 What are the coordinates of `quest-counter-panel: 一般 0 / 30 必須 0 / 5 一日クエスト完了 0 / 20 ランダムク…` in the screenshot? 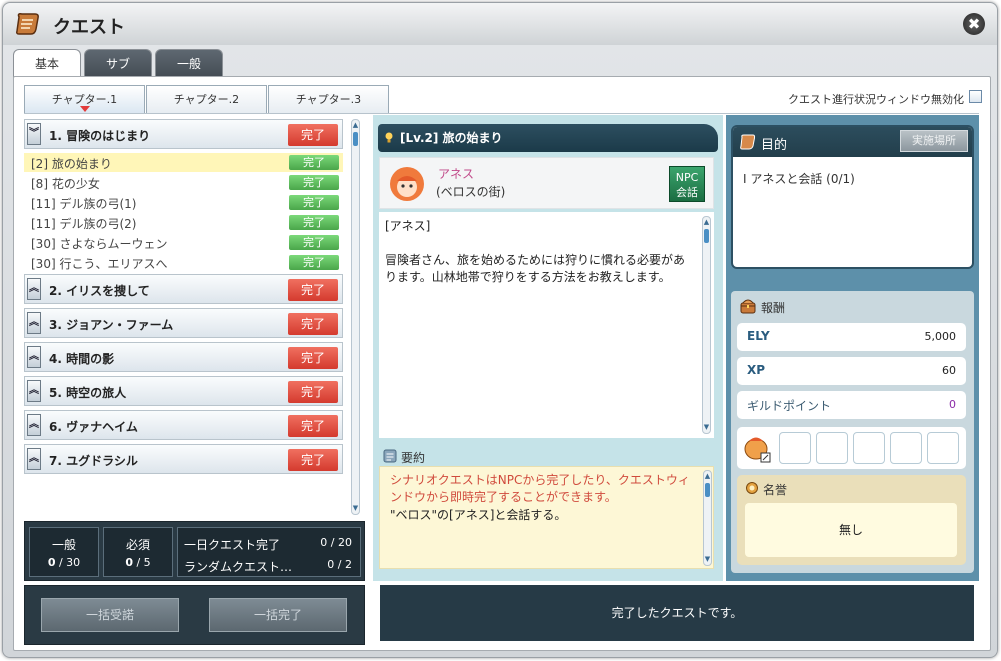 It's located at (194, 551).